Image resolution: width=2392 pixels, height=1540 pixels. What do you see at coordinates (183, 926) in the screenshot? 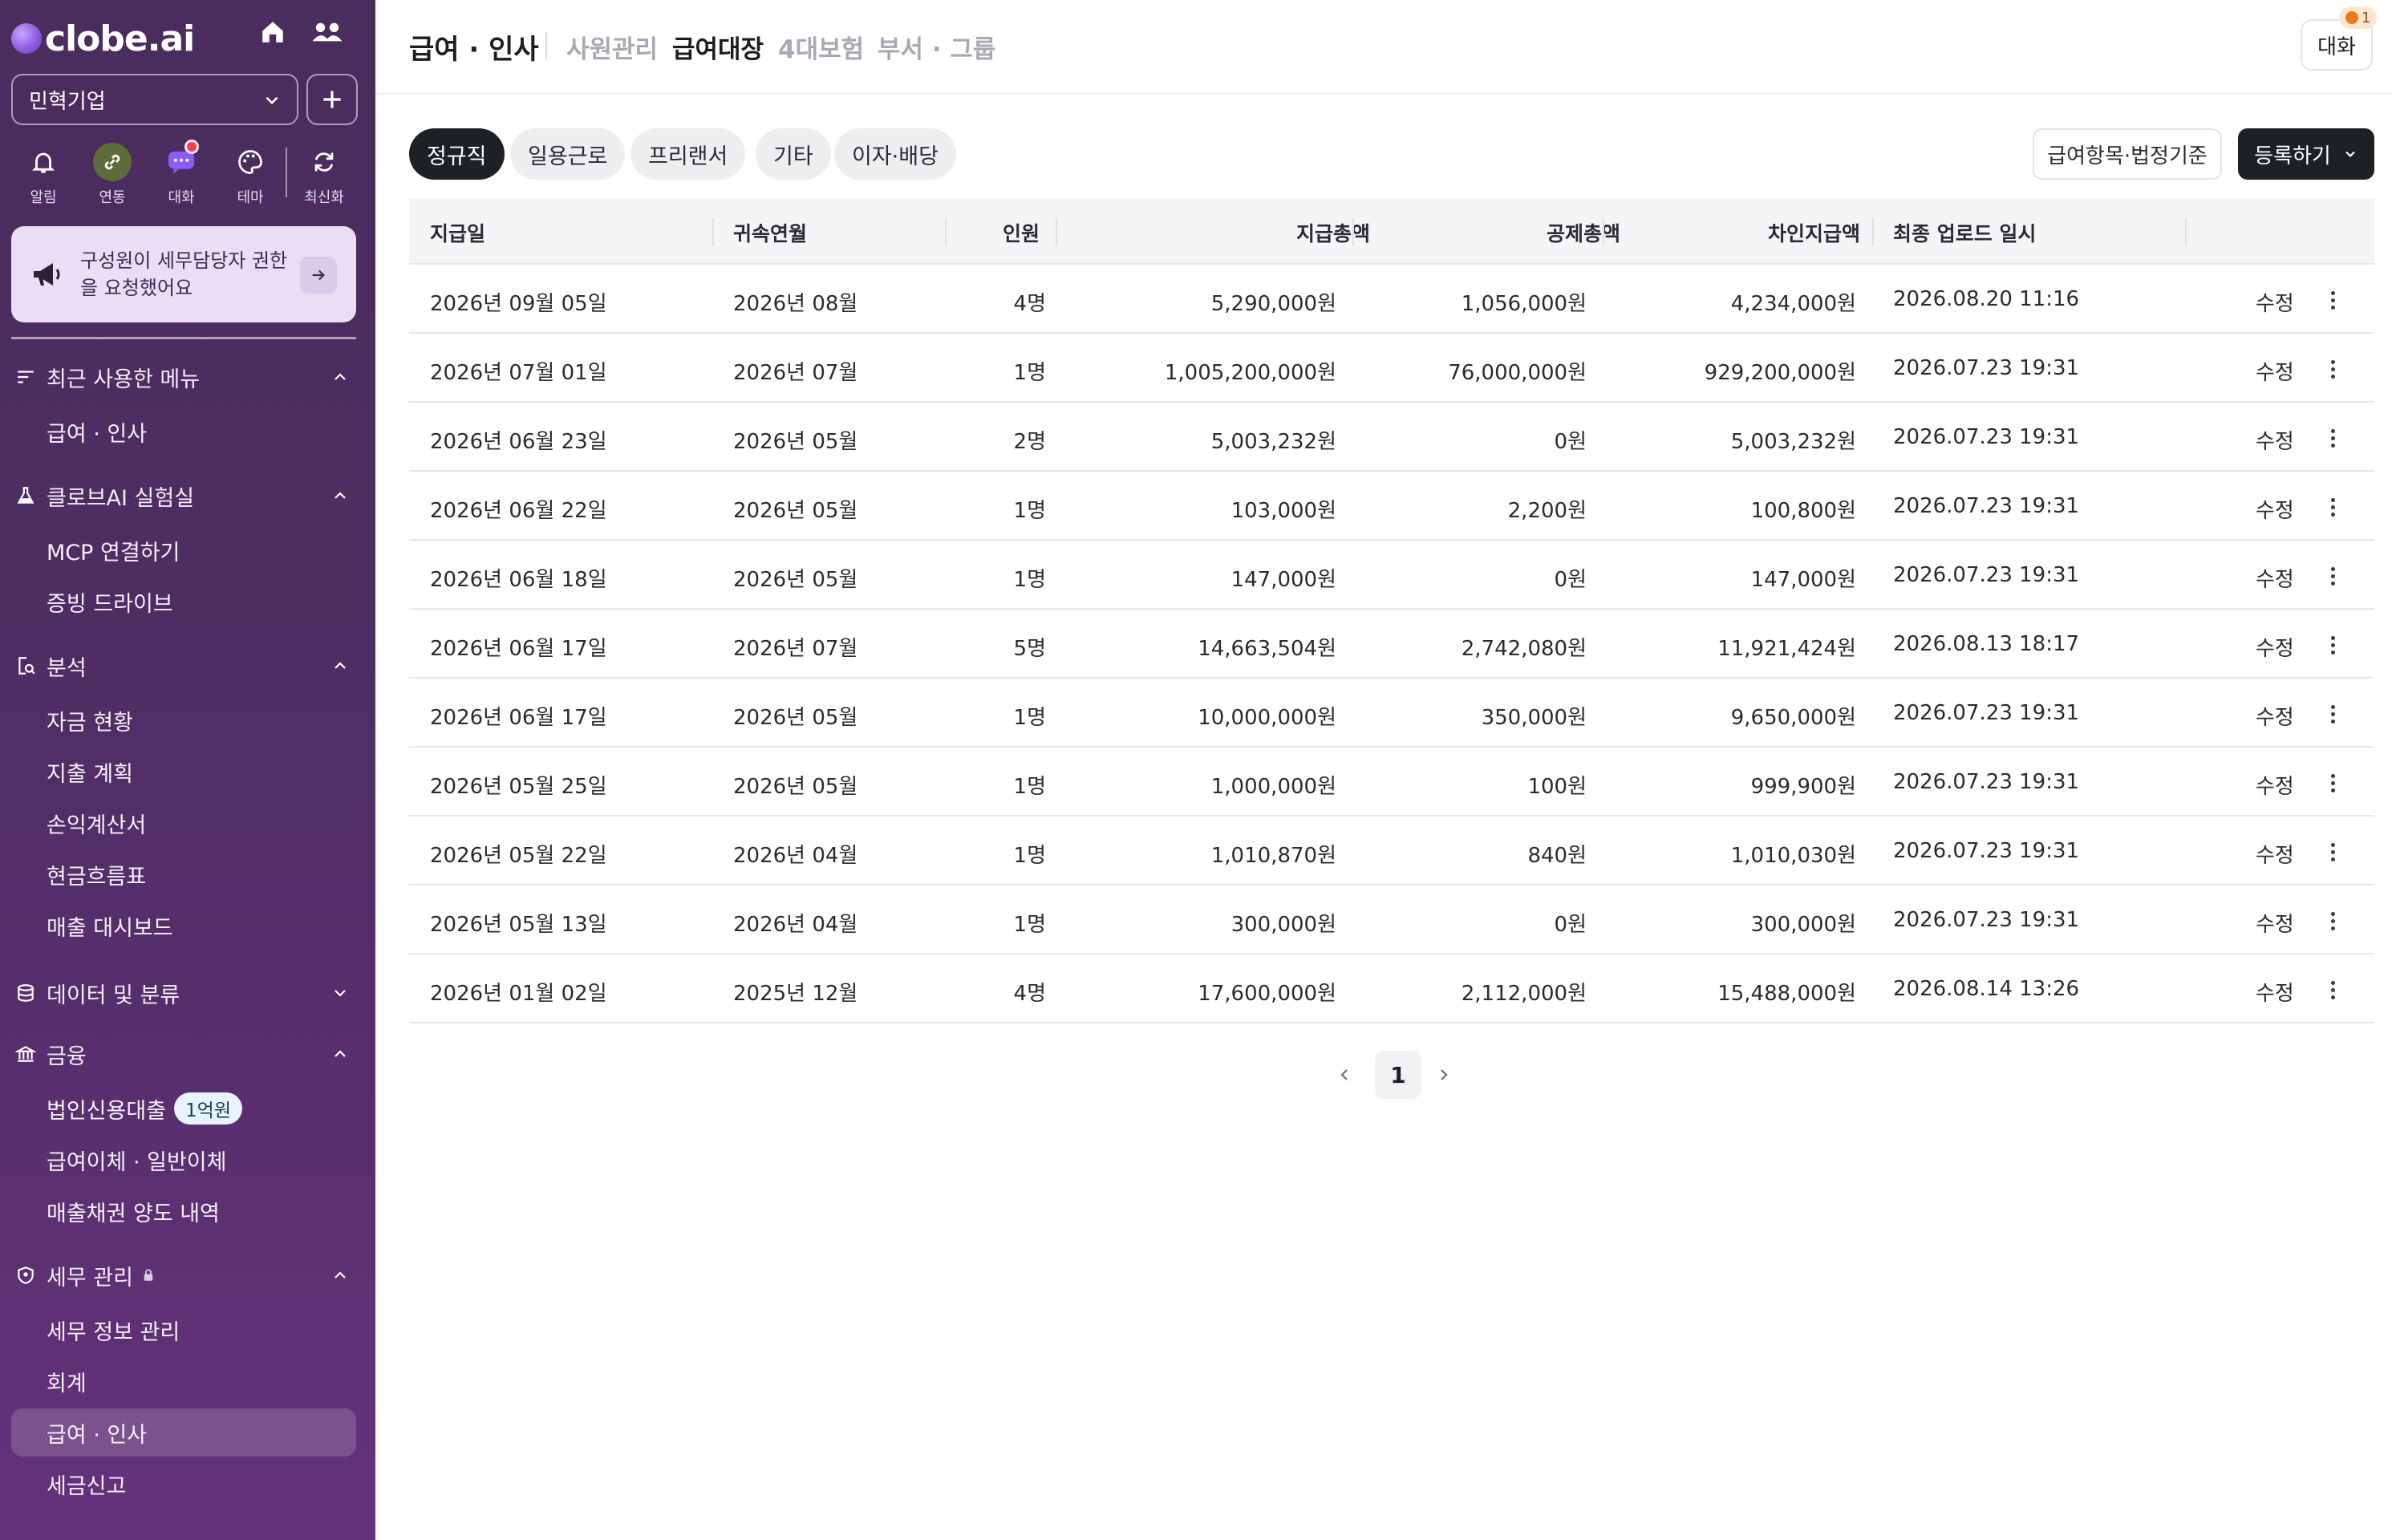
I see `sidebar-item-sales-dashboard: 매출 대시보드` at bounding box center [183, 926].